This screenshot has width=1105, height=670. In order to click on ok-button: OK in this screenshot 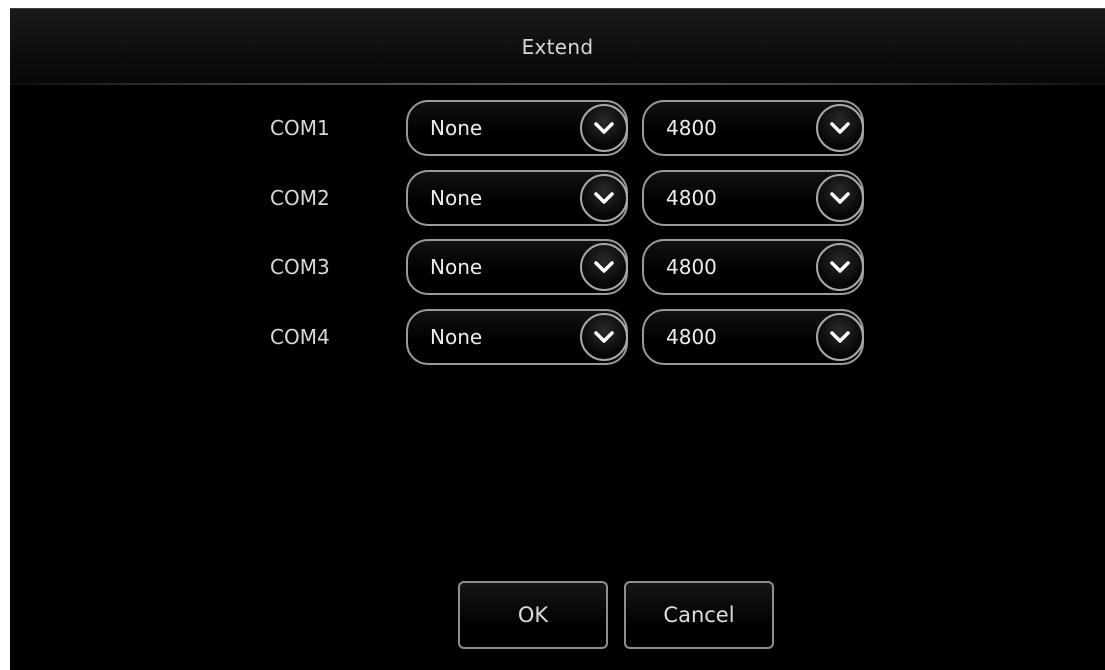, I will do `click(533, 615)`.